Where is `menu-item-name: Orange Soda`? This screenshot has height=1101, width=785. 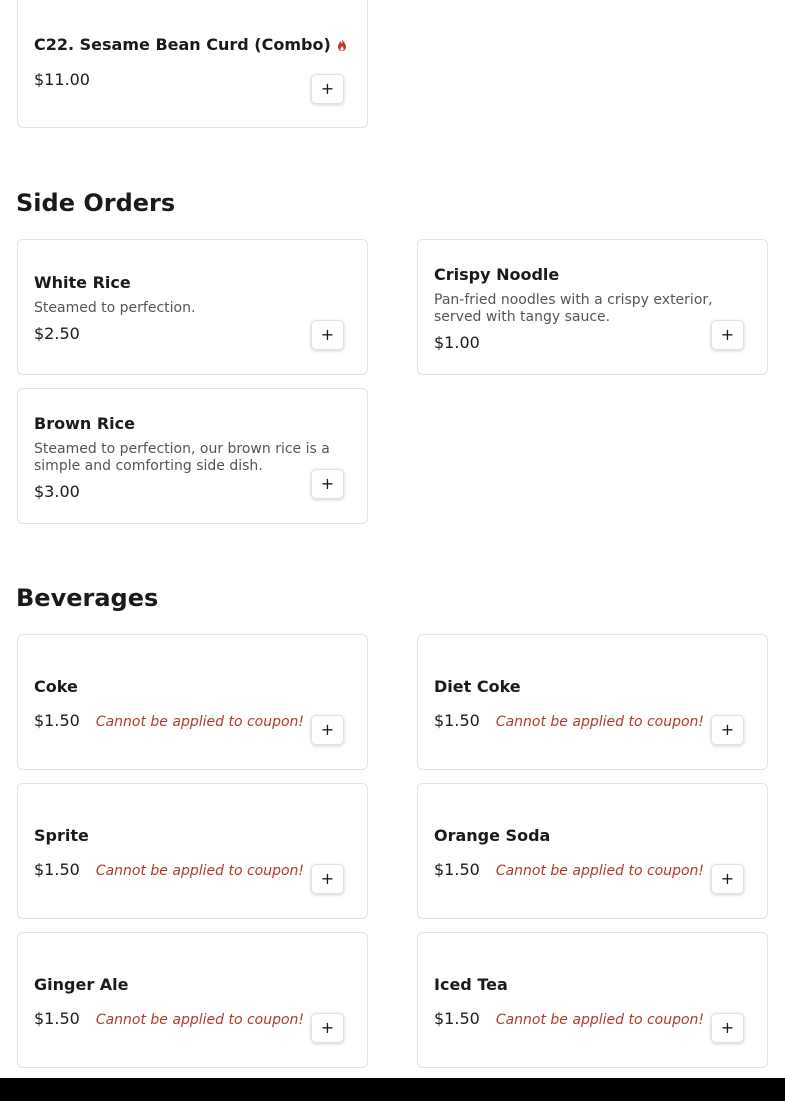 menu-item-name: Orange Soda is located at coordinates (492, 835).